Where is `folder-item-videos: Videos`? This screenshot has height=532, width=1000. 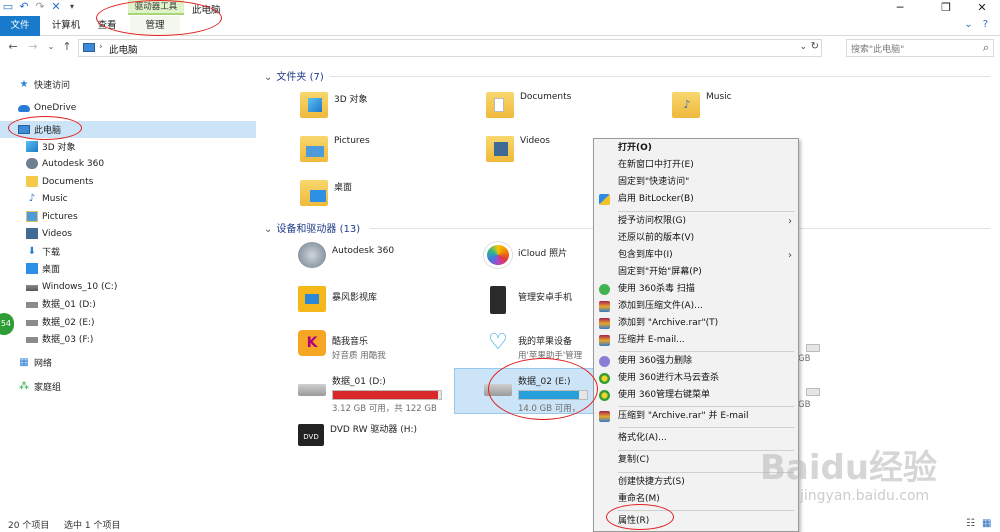 folder-item-videos: Videos is located at coordinates (518, 152).